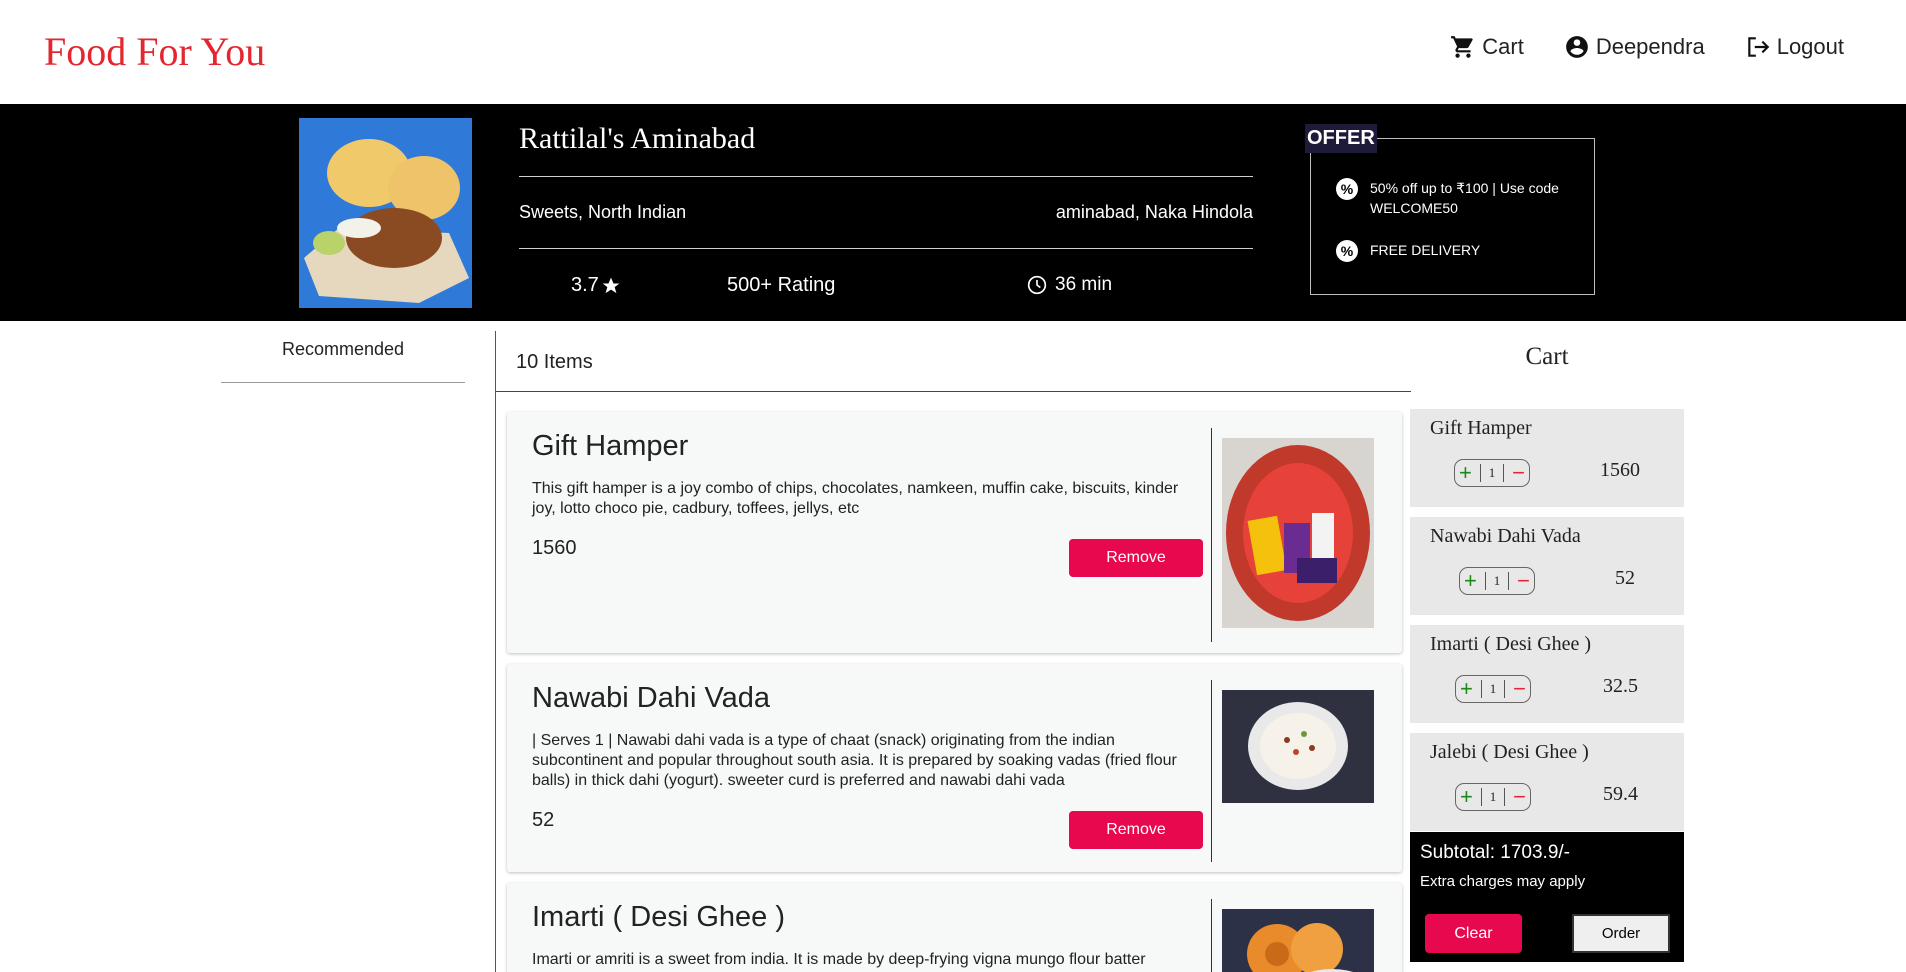 Image resolution: width=1906 pixels, height=972 pixels. Describe the element at coordinates (1650, 46) in the screenshot. I see `nav-user-label: Deependra` at that location.